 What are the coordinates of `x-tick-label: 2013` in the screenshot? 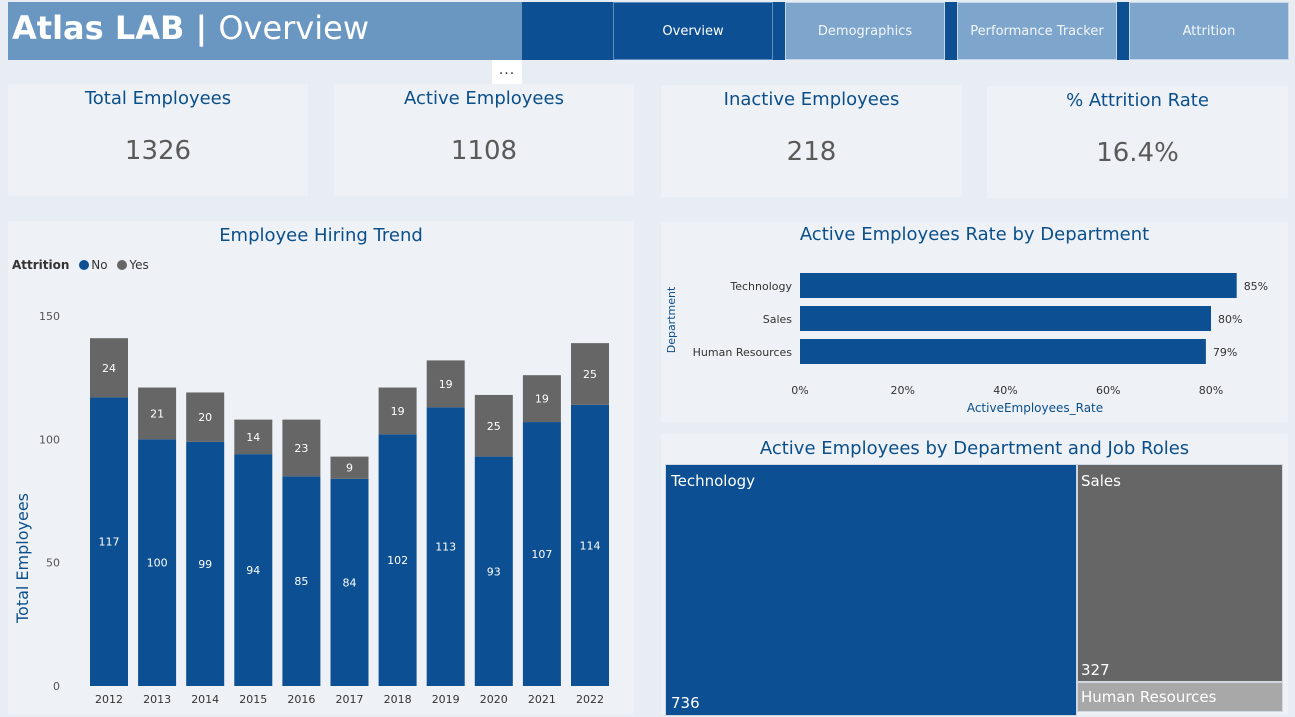 It's located at (157, 699).